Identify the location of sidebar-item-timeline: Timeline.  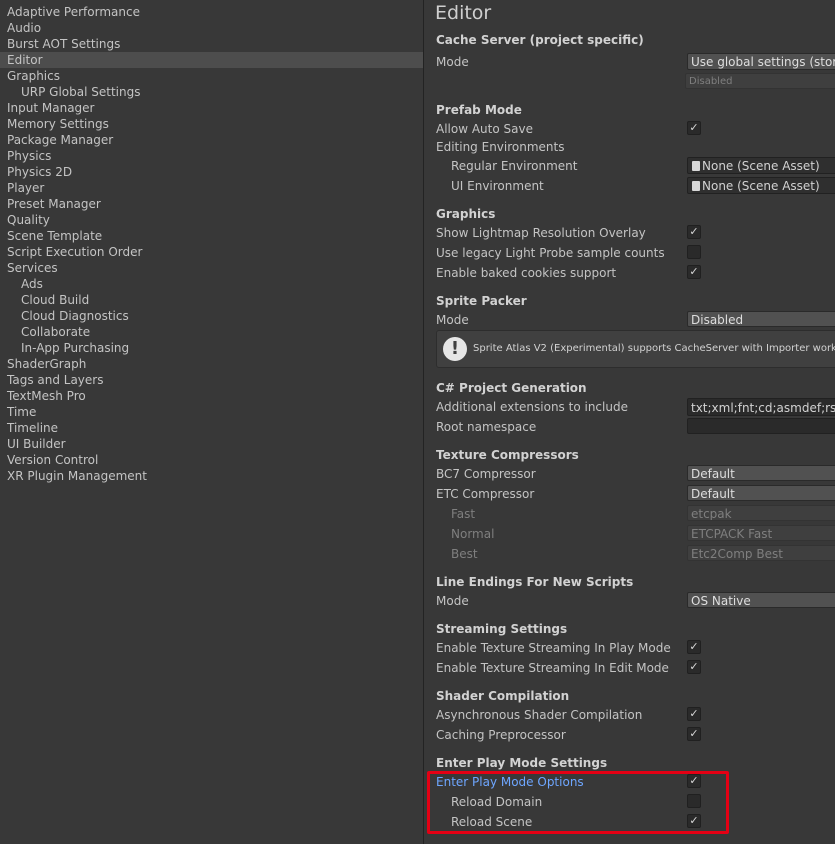
(211, 428).